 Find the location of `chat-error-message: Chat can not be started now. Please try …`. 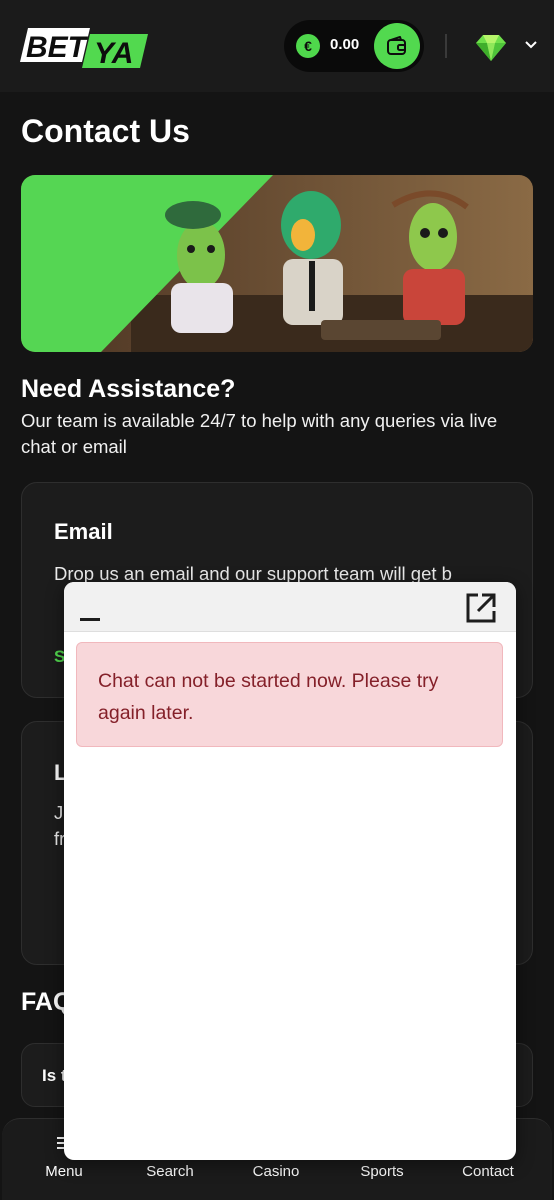

chat-error-message: Chat can not be started now. Please try … is located at coordinates (268, 697).